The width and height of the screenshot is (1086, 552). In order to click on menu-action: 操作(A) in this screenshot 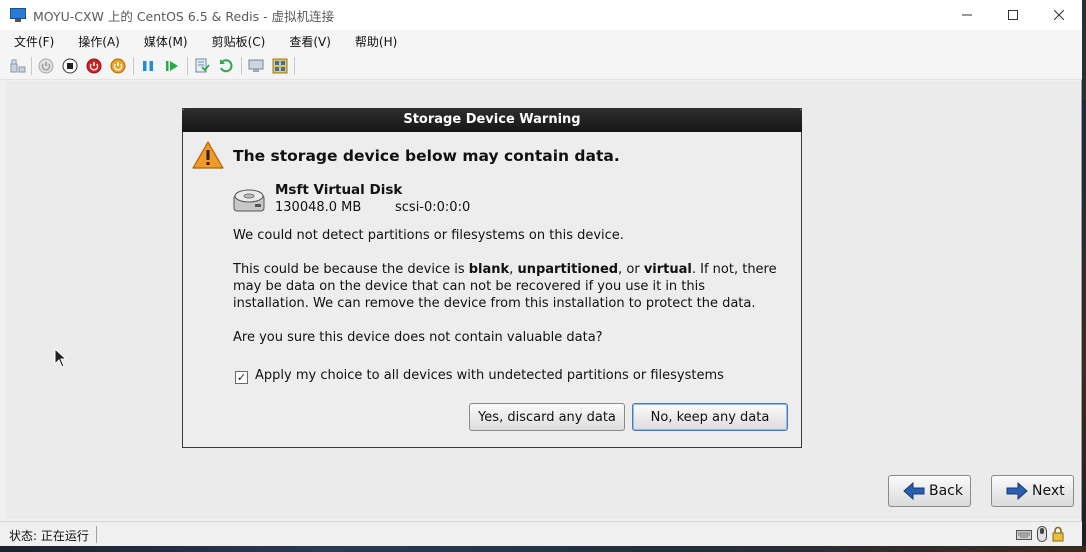, I will do `click(99, 41)`.